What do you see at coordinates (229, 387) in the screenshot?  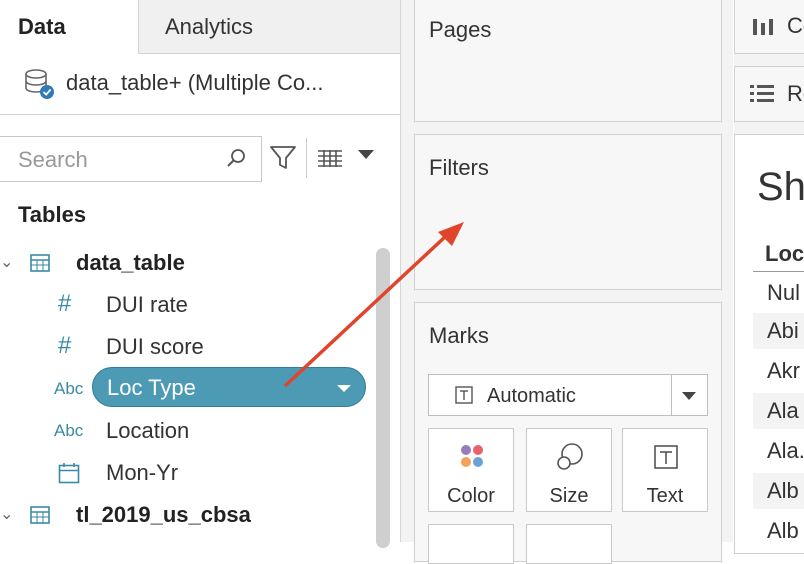 I see `field-loc-type-selected: Loc Type` at bounding box center [229, 387].